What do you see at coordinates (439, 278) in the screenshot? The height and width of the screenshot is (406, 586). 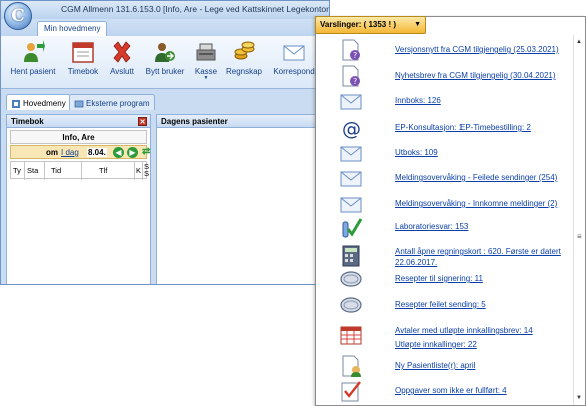 I see `notification-link: Resepter til signering: 11` at bounding box center [439, 278].